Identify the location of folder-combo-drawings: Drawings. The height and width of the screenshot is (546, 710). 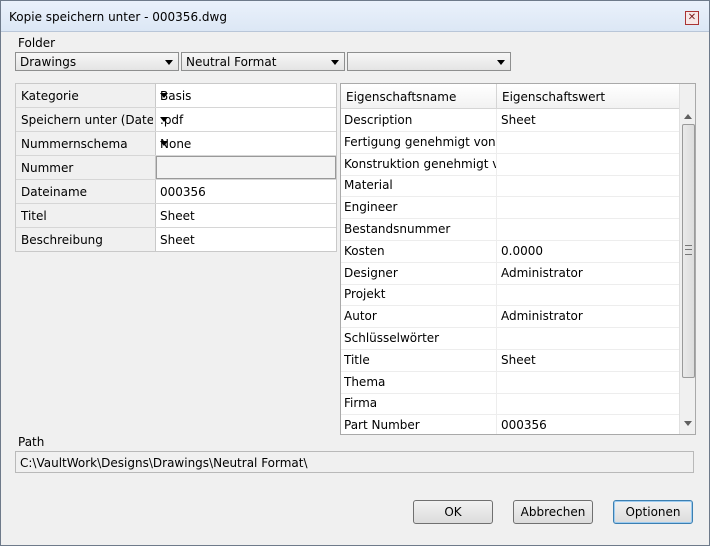
(97, 61).